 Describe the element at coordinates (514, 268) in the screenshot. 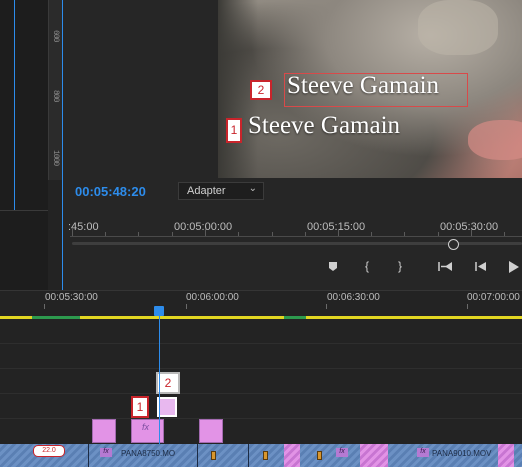

I see `play-icon` at that location.